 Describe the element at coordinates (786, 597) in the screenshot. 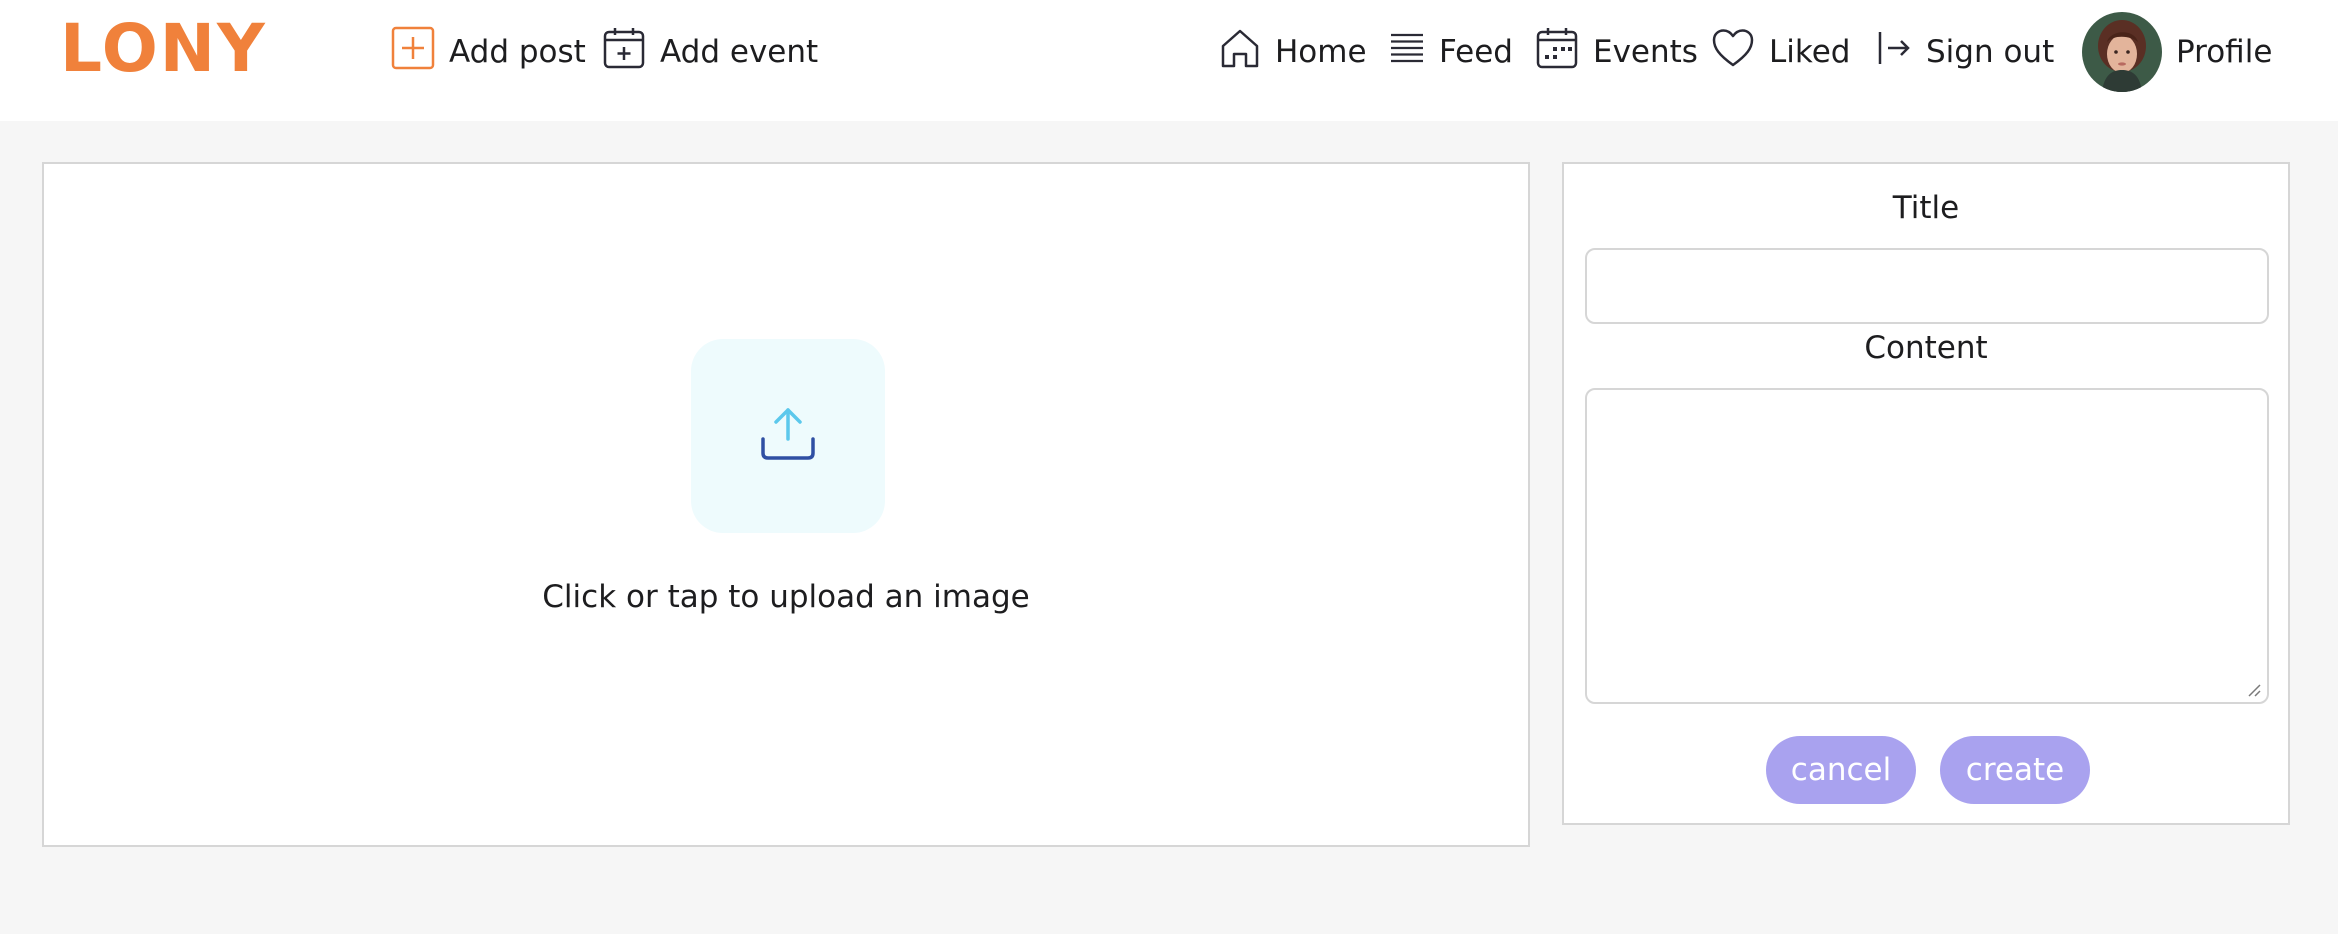

I see `upload-prompt: Click or tap to upload an image` at that location.